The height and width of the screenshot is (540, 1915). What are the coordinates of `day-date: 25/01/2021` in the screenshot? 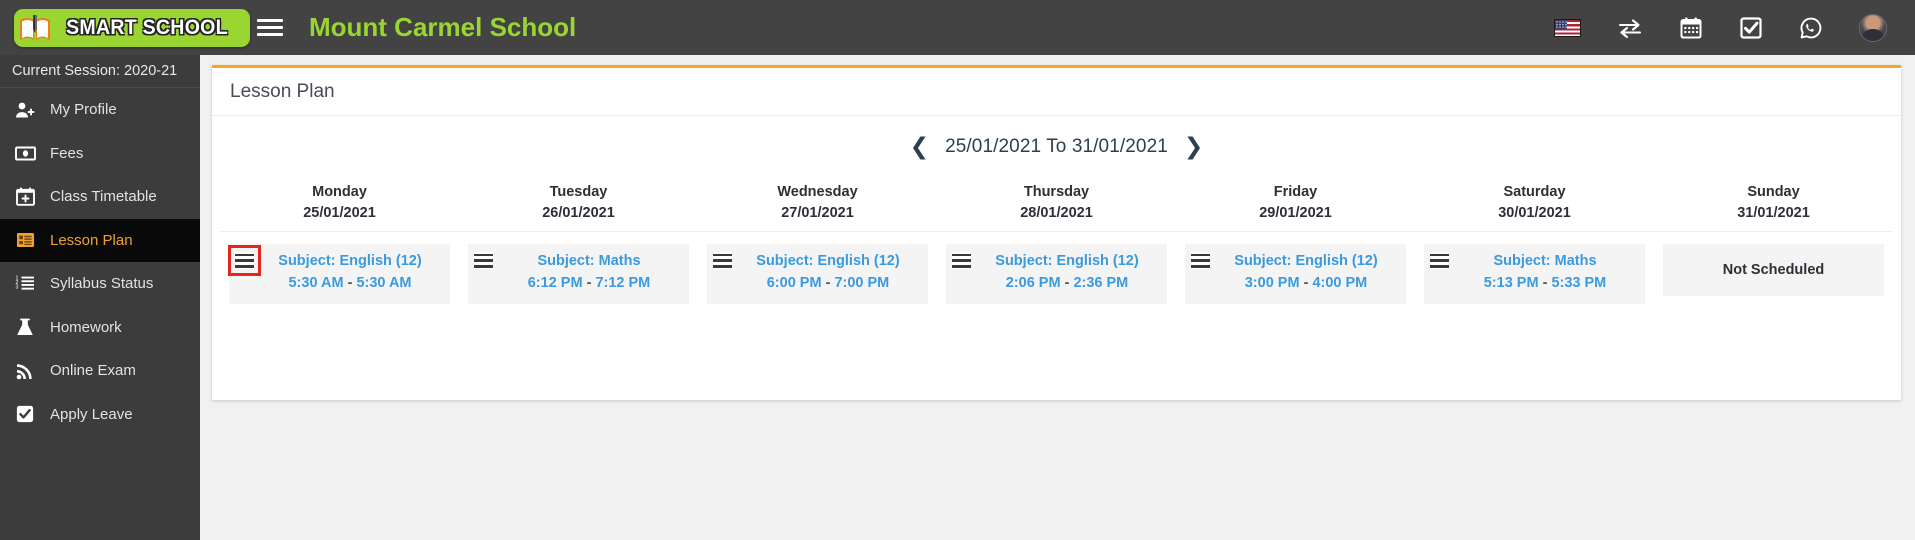 It's located at (339, 212).